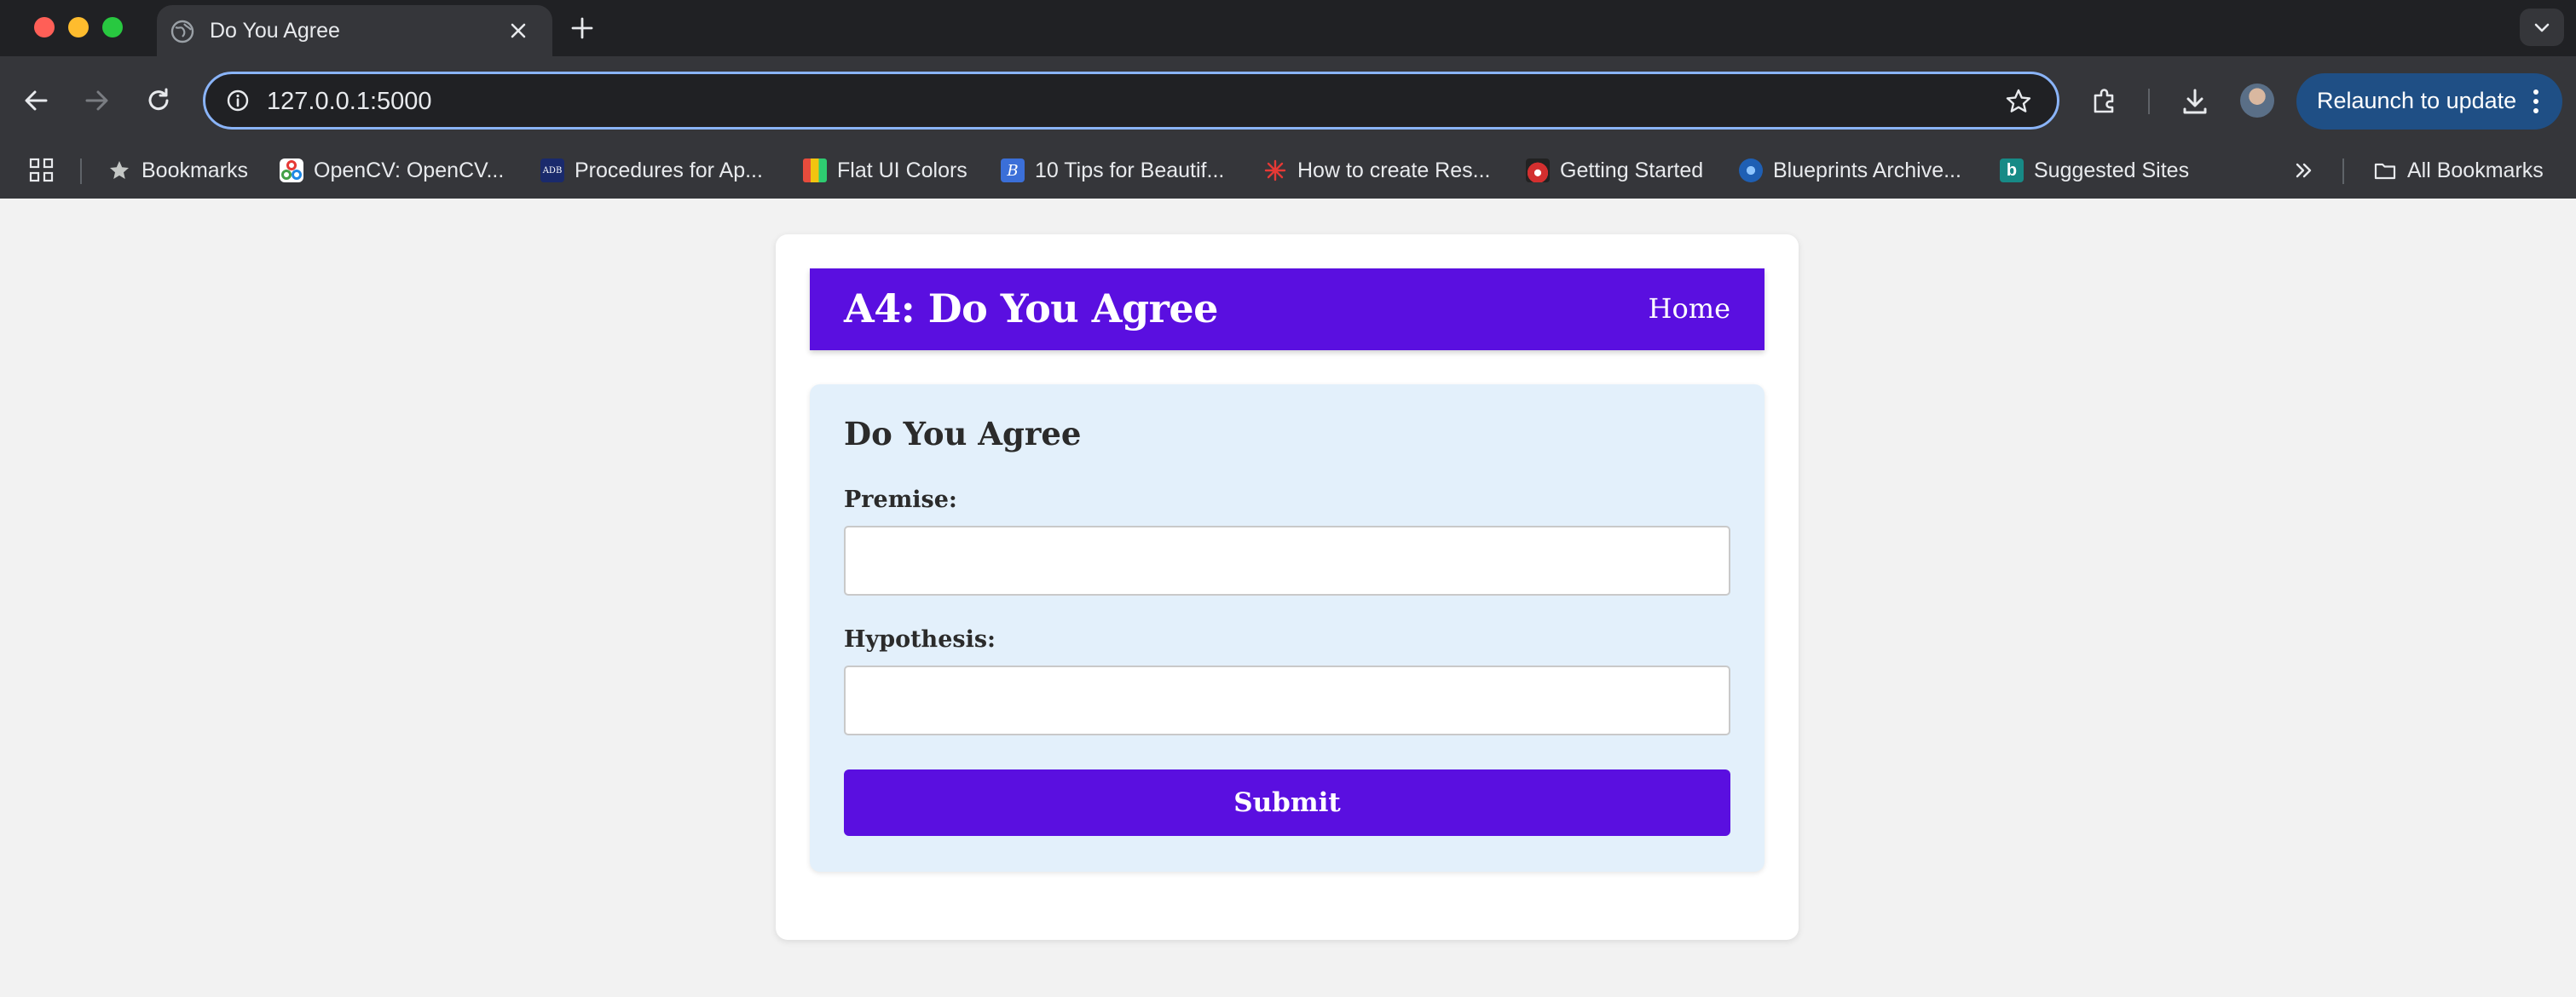 Image resolution: width=2576 pixels, height=997 pixels. I want to click on globe-icon, so click(182, 32).